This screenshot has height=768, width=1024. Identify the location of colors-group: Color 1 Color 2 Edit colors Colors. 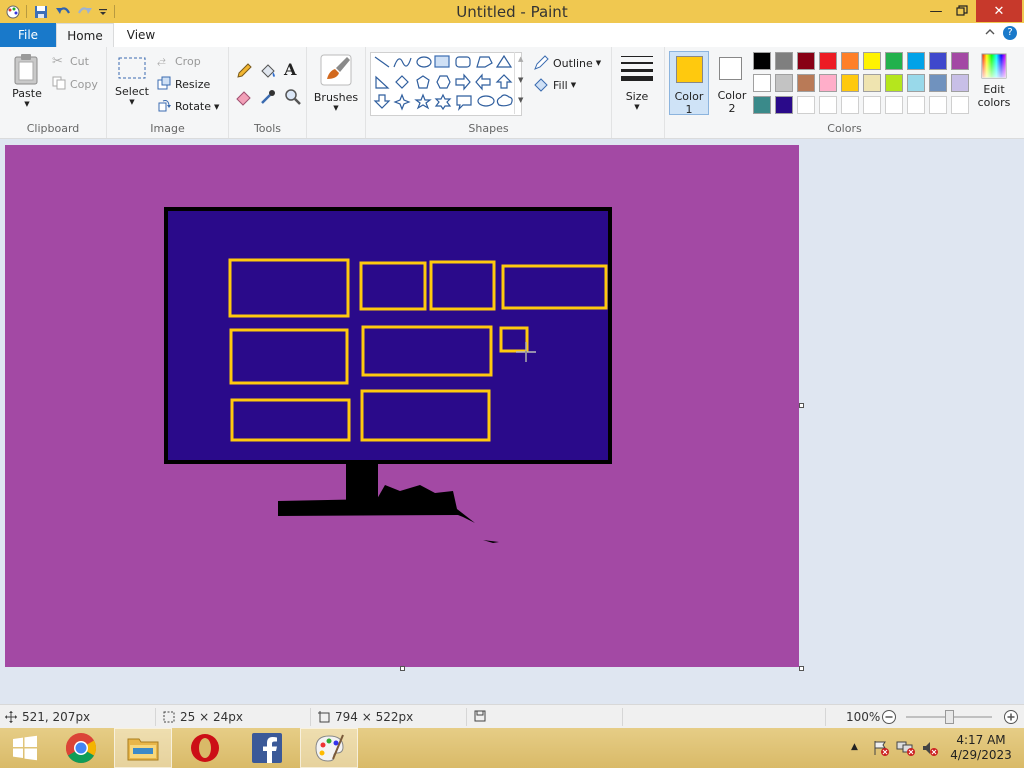
(844, 92).